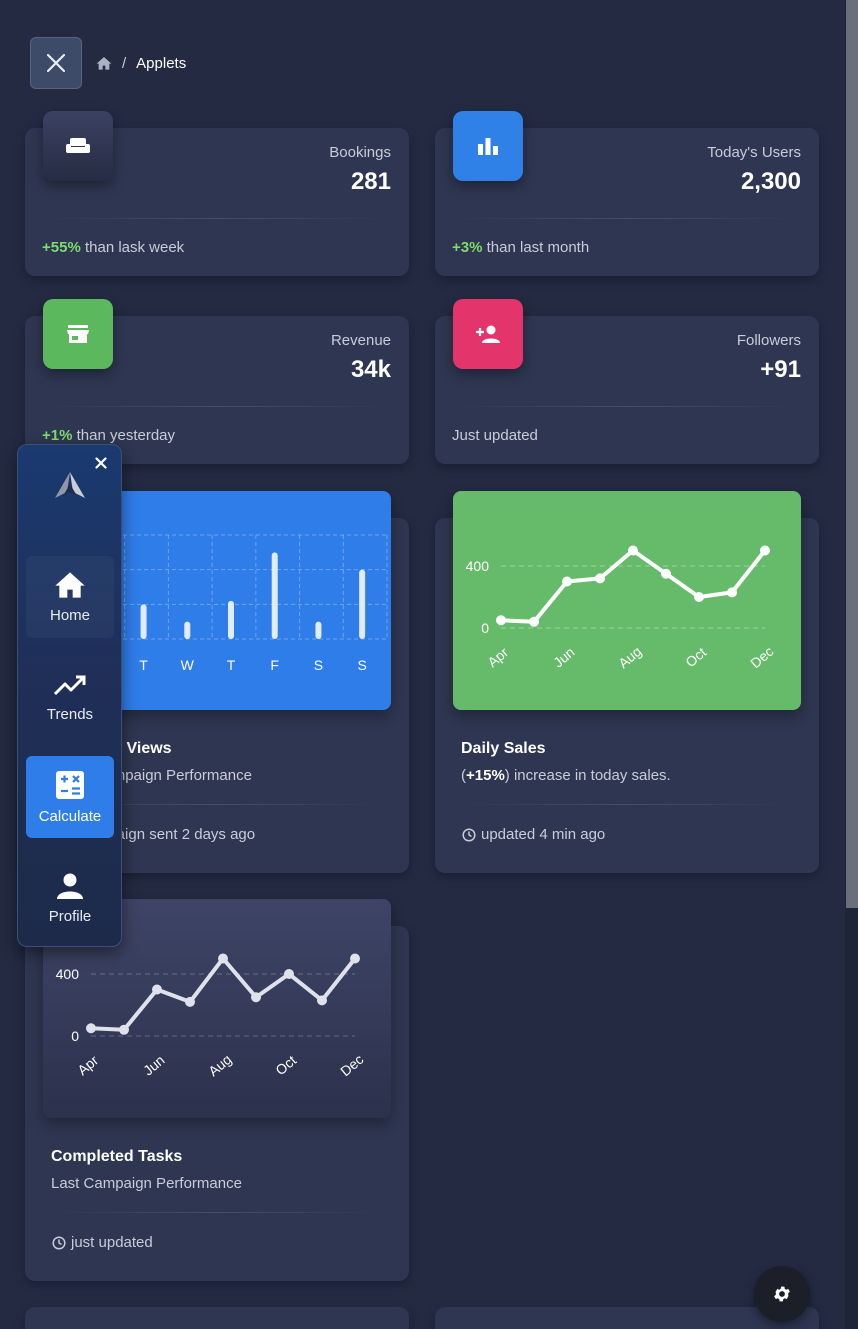  Describe the element at coordinates (768, 340) in the screenshot. I see `stat-label: Followers` at that location.